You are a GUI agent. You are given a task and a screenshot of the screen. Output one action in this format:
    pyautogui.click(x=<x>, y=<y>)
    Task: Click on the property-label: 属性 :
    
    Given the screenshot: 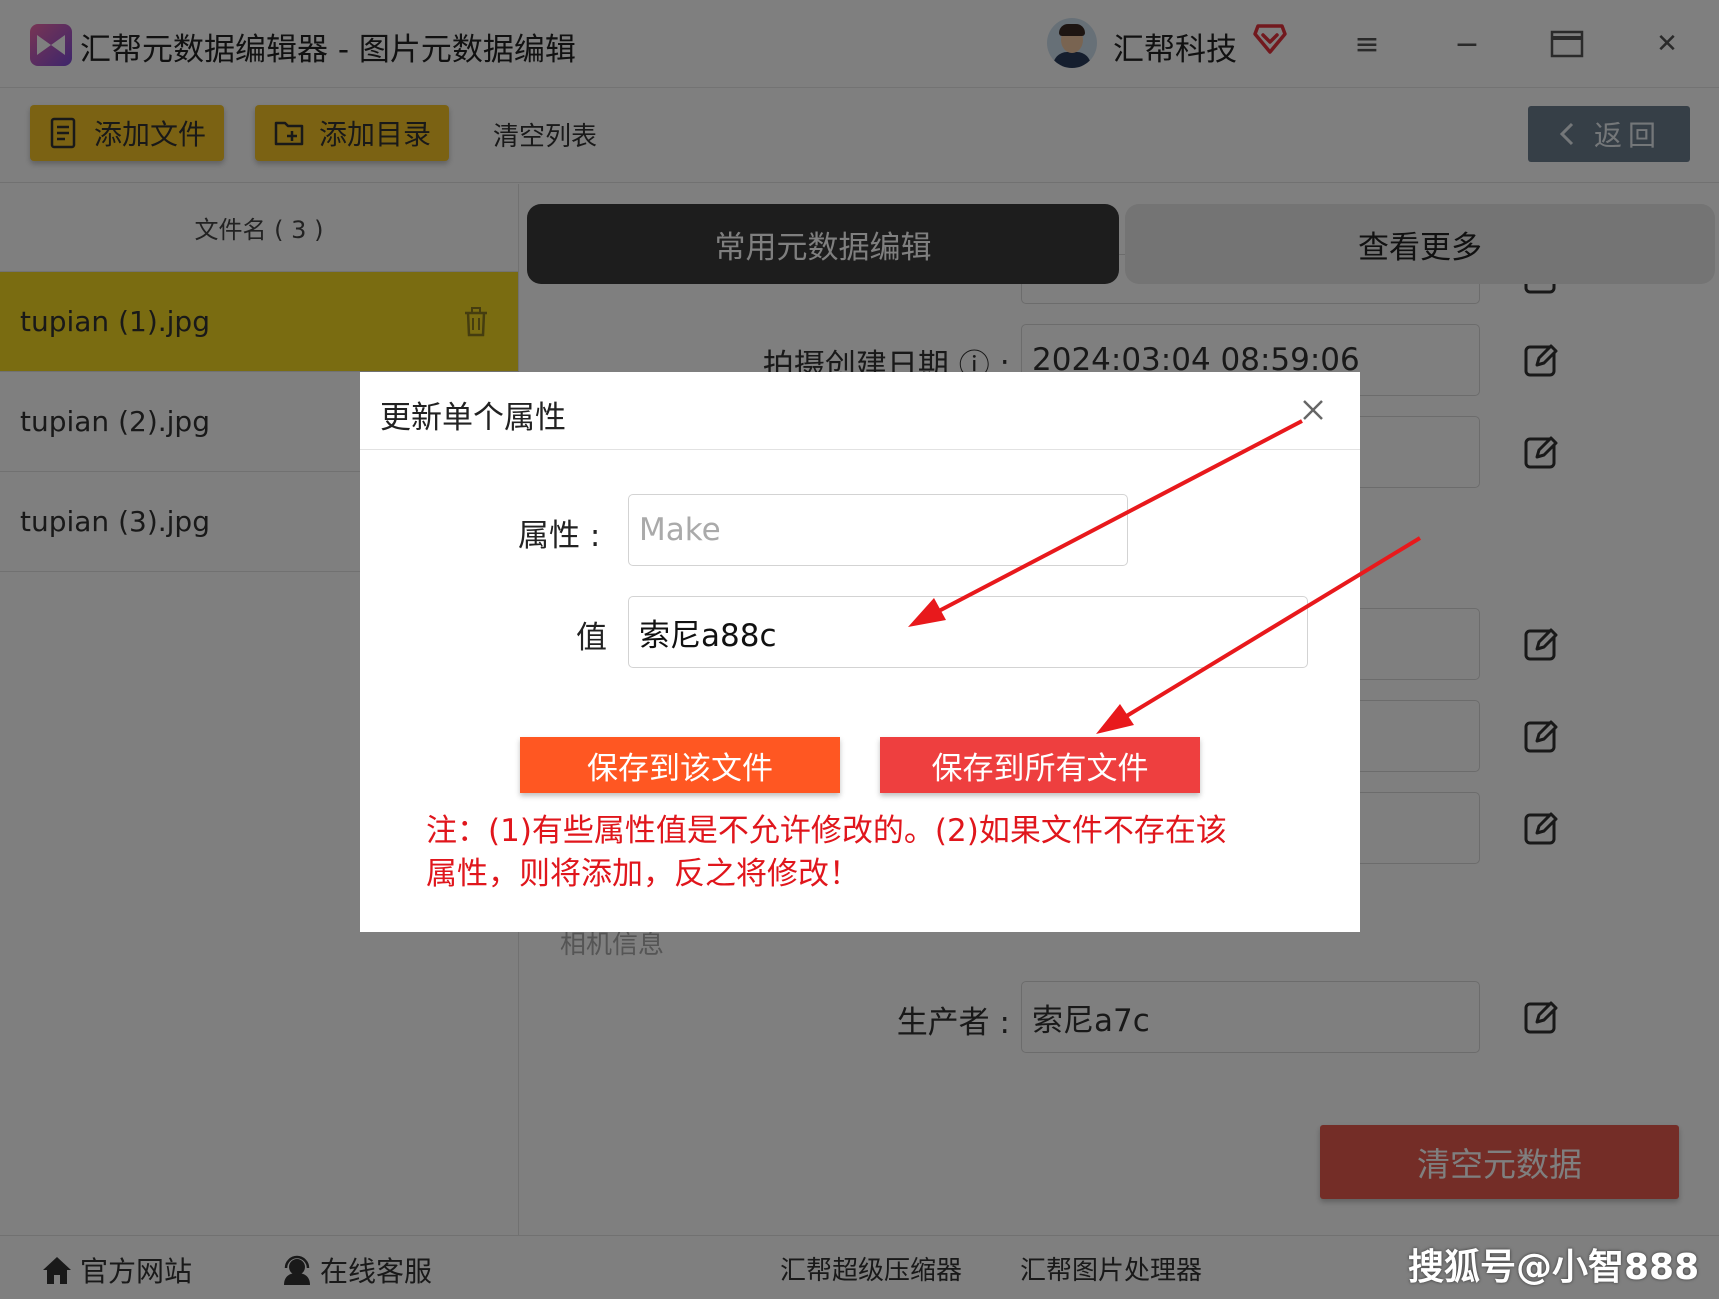 What is the action you would take?
    pyautogui.click(x=559, y=536)
    